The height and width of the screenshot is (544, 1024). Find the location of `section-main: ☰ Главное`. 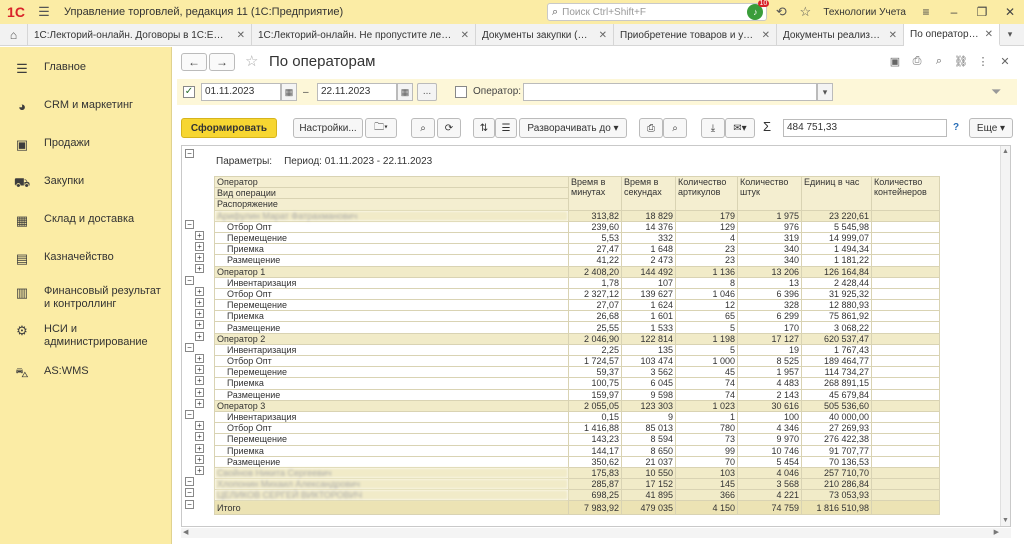

section-main: ☰ Главное is located at coordinates (86, 69).